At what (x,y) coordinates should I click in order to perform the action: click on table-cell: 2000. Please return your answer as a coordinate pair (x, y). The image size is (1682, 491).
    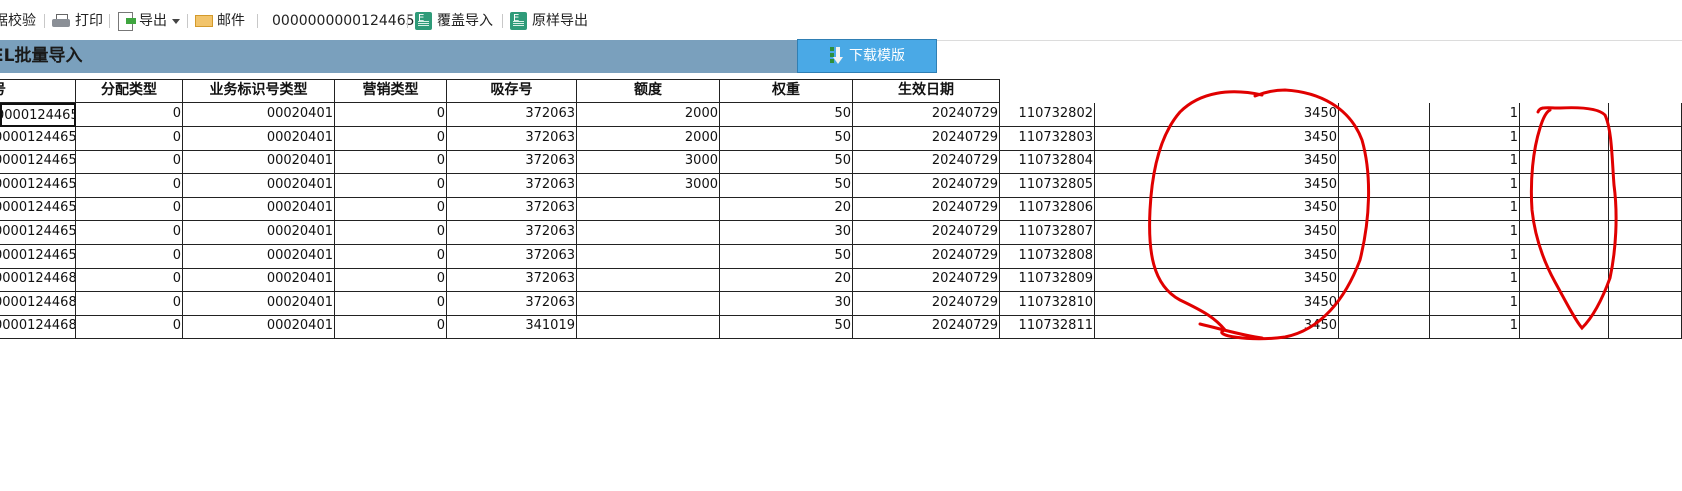
    Looking at the image, I should click on (648, 115).